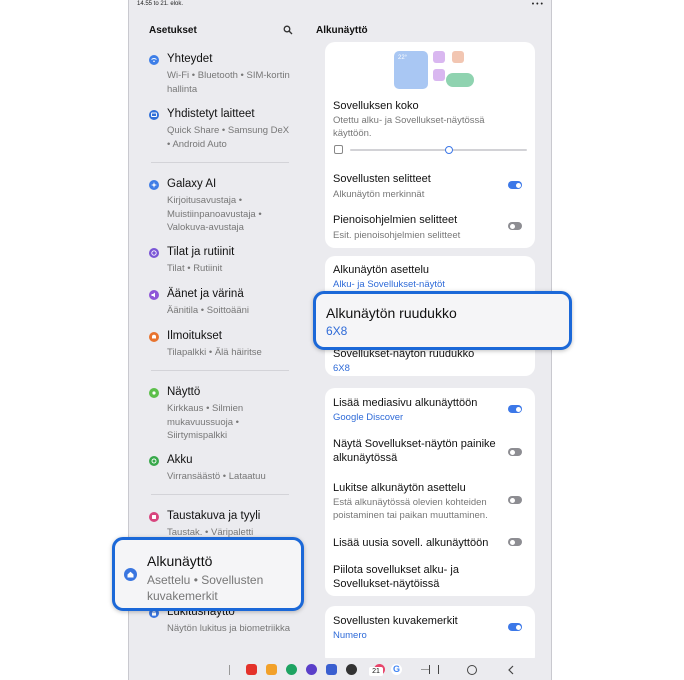 This screenshot has height=680, width=684. Describe the element at coordinates (154, 461) in the screenshot. I see `battery-icon` at that location.